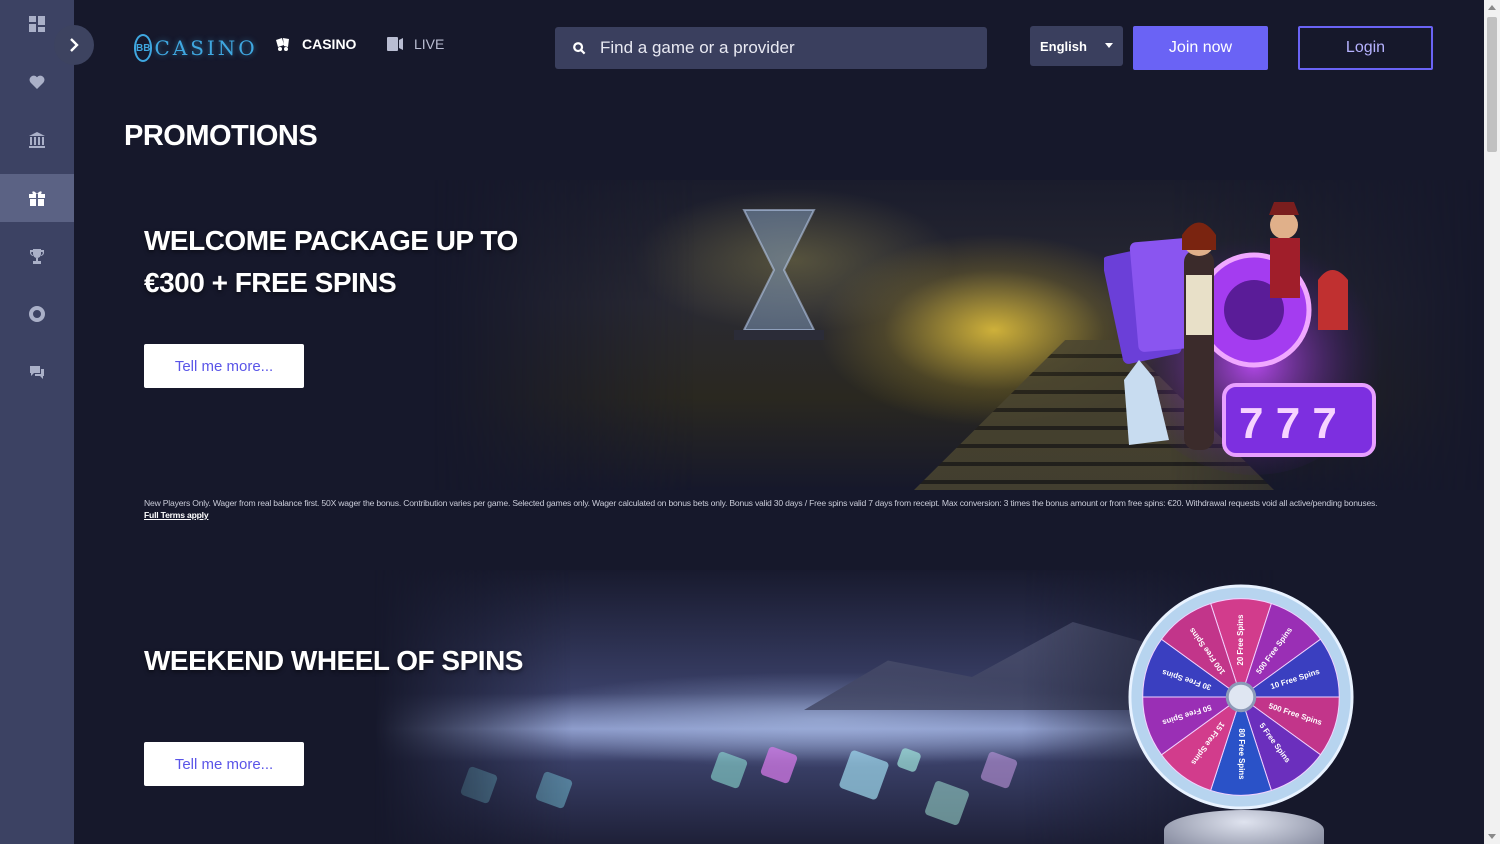 The width and height of the screenshot is (1500, 844). I want to click on sidebar-item-tournaments, so click(37, 256).